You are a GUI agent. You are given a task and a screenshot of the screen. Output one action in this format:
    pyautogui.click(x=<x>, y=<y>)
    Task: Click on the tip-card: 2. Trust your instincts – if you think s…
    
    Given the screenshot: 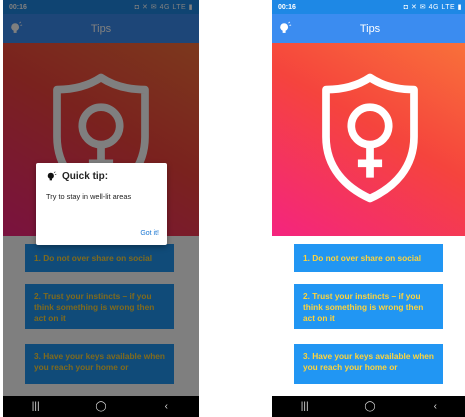 What is the action you would take?
    pyautogui.click(x=368, y=306)
    